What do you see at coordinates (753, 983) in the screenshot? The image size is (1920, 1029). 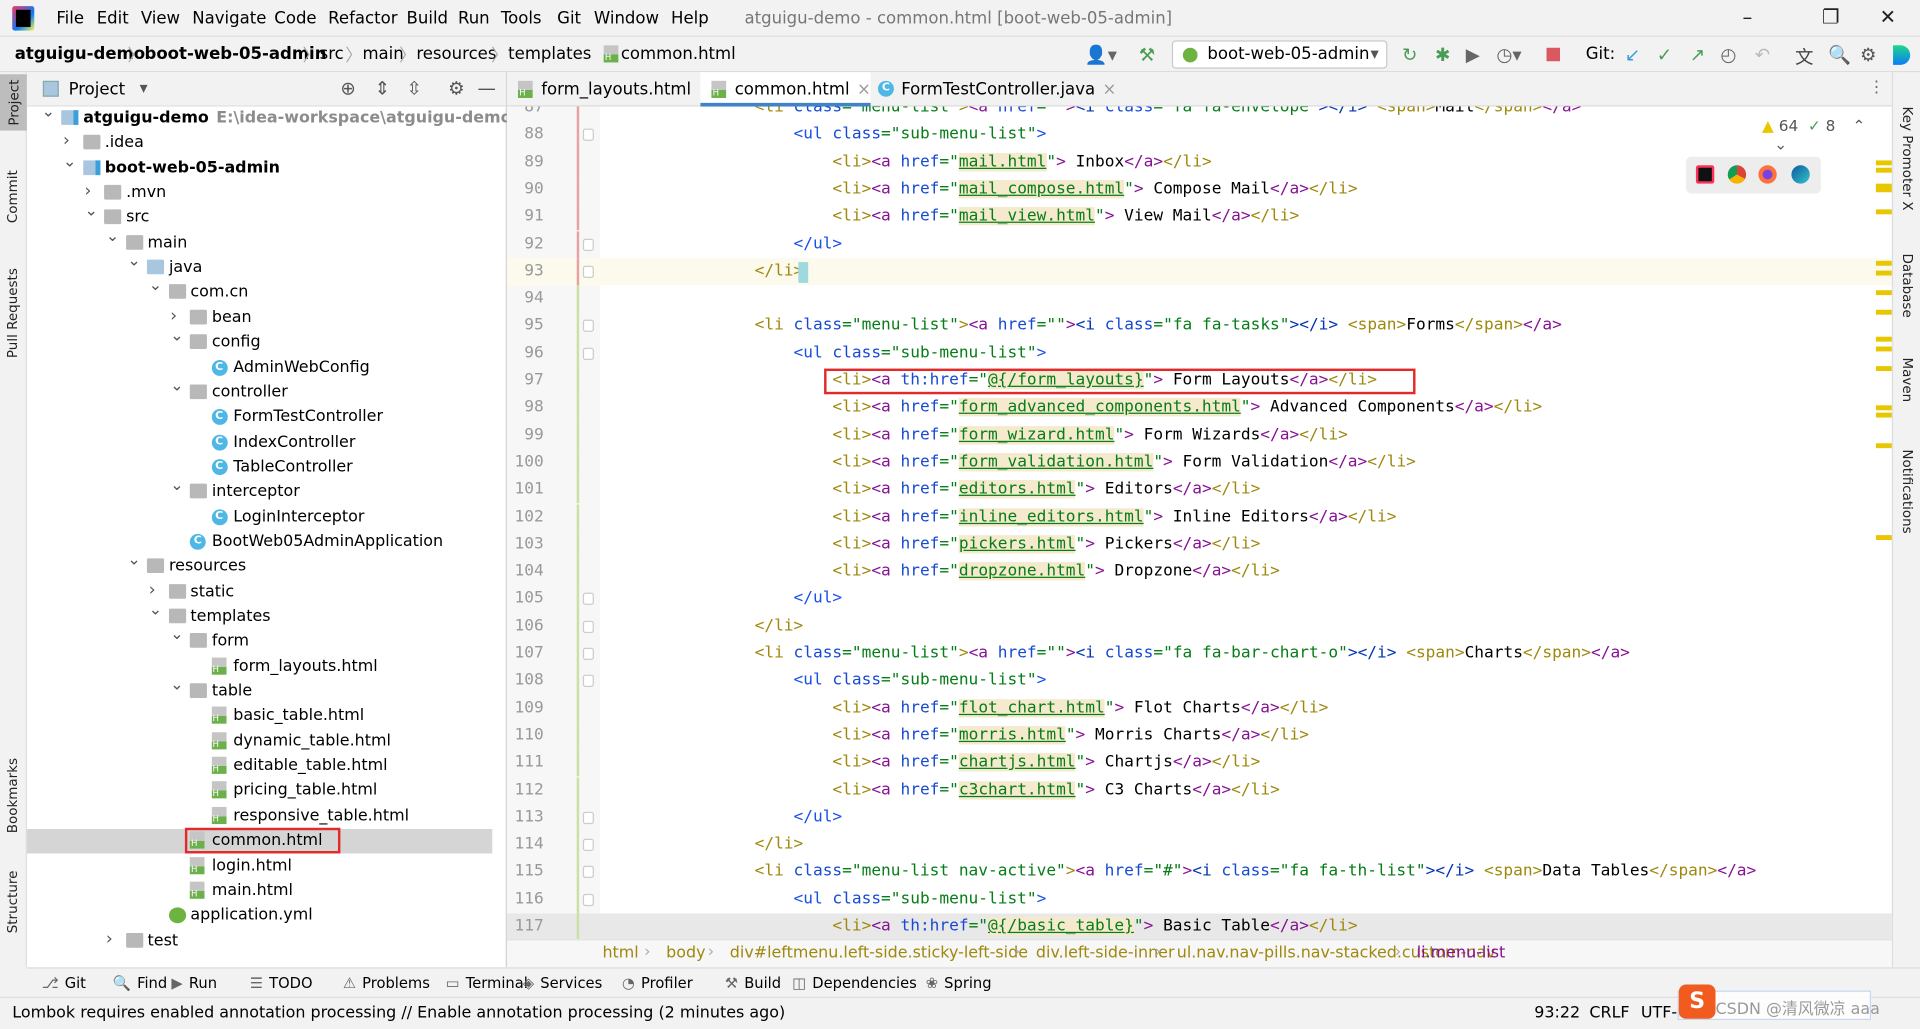 I see `tool-window-build: ⚒ Build` at bounding box center [753, 983].